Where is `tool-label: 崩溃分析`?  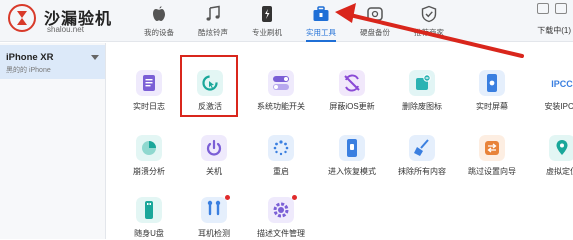 tool-label: 崩溃分析 is located at coordinates (149, 171).